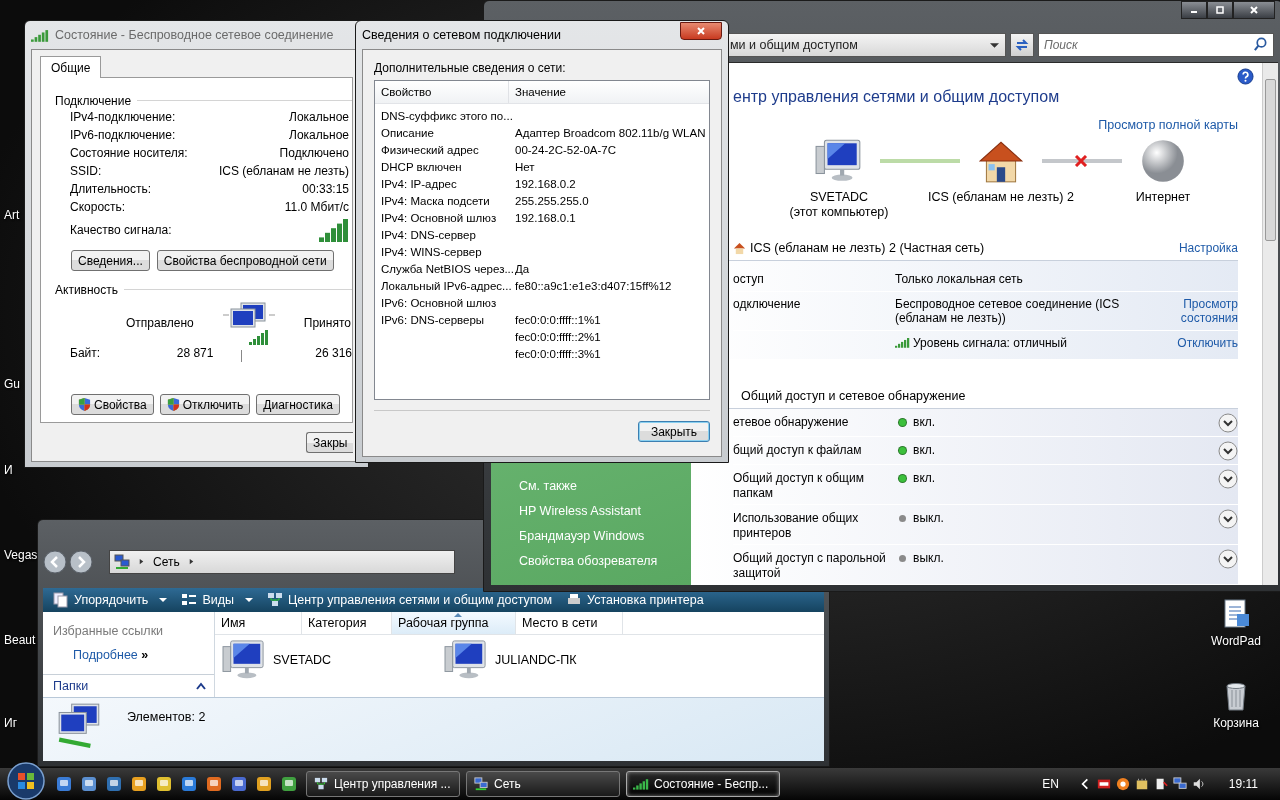 Image resolution: width=1280 pixels, height=800 pixels. Describe the element at coordinates (902, 343) in the screenshot. I see `signal-bars-icon` at that location.